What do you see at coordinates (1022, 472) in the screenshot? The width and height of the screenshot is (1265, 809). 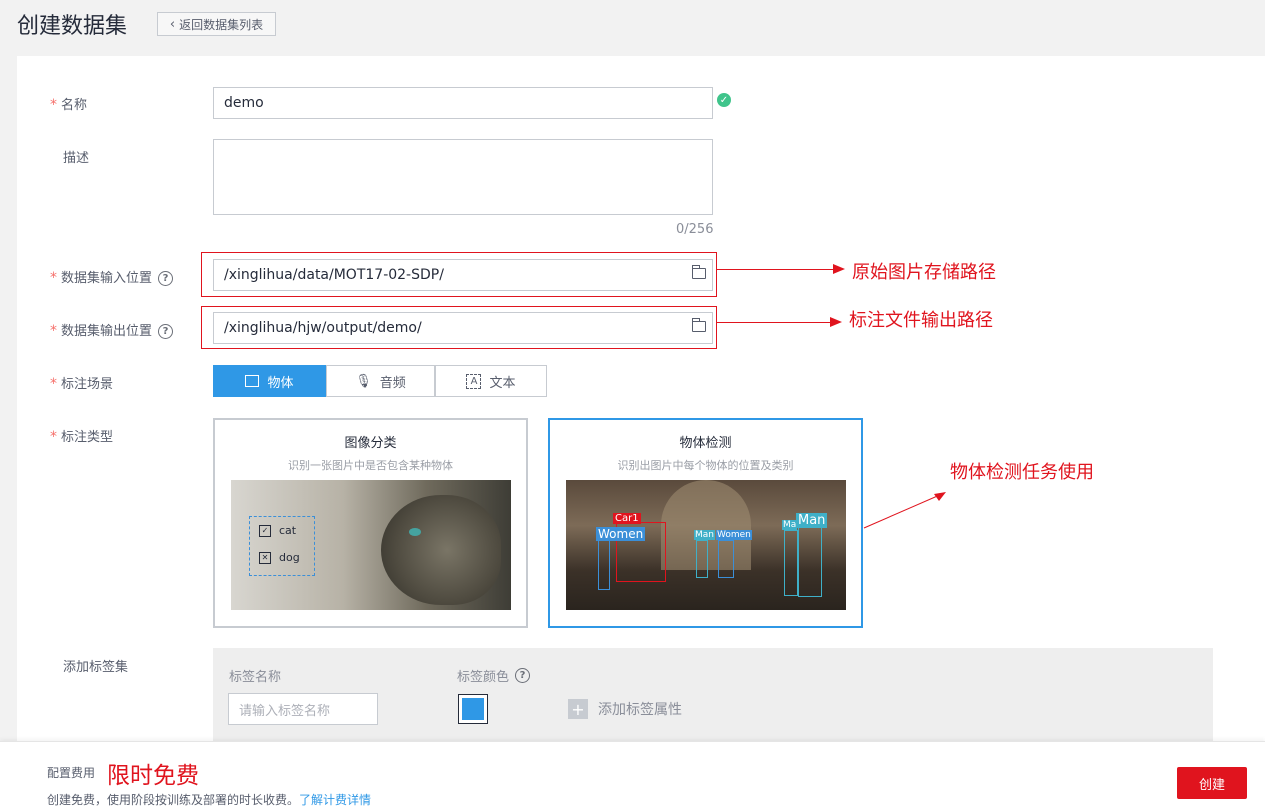 I see `annotation-task-type: 物体检测任务使用` at bounding box center [1022, 472].